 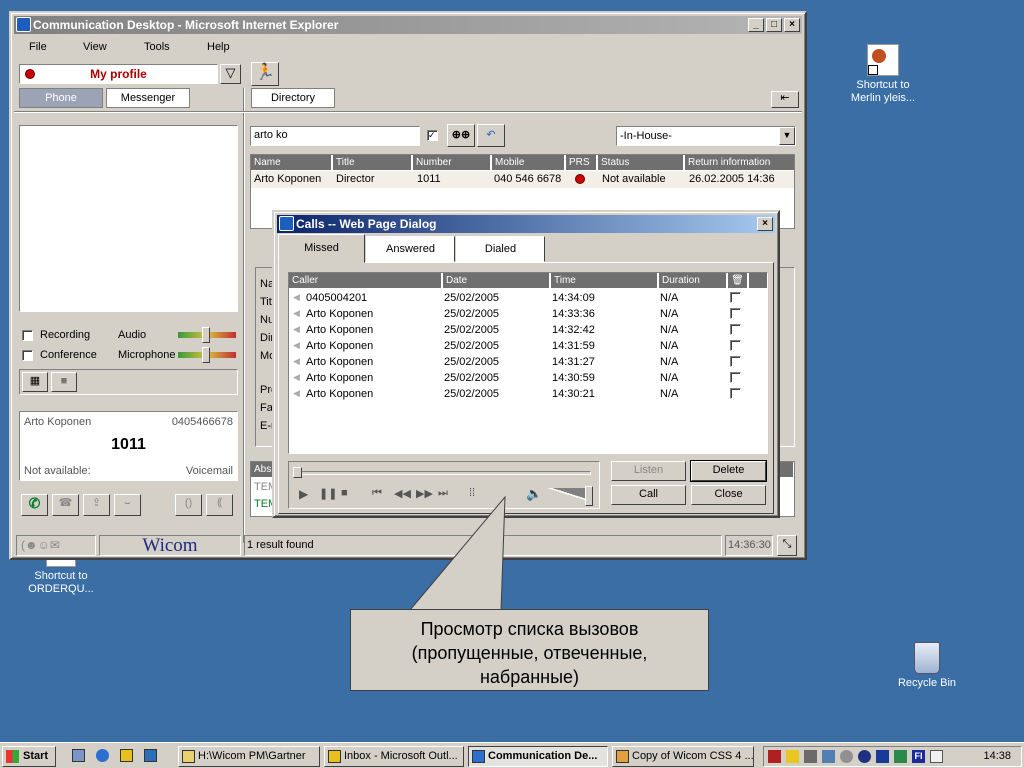 What do you see at coordinates (188, 505) in the screenshot?
I see `conference-call-icon: ()` at bounding box center [188, 505].